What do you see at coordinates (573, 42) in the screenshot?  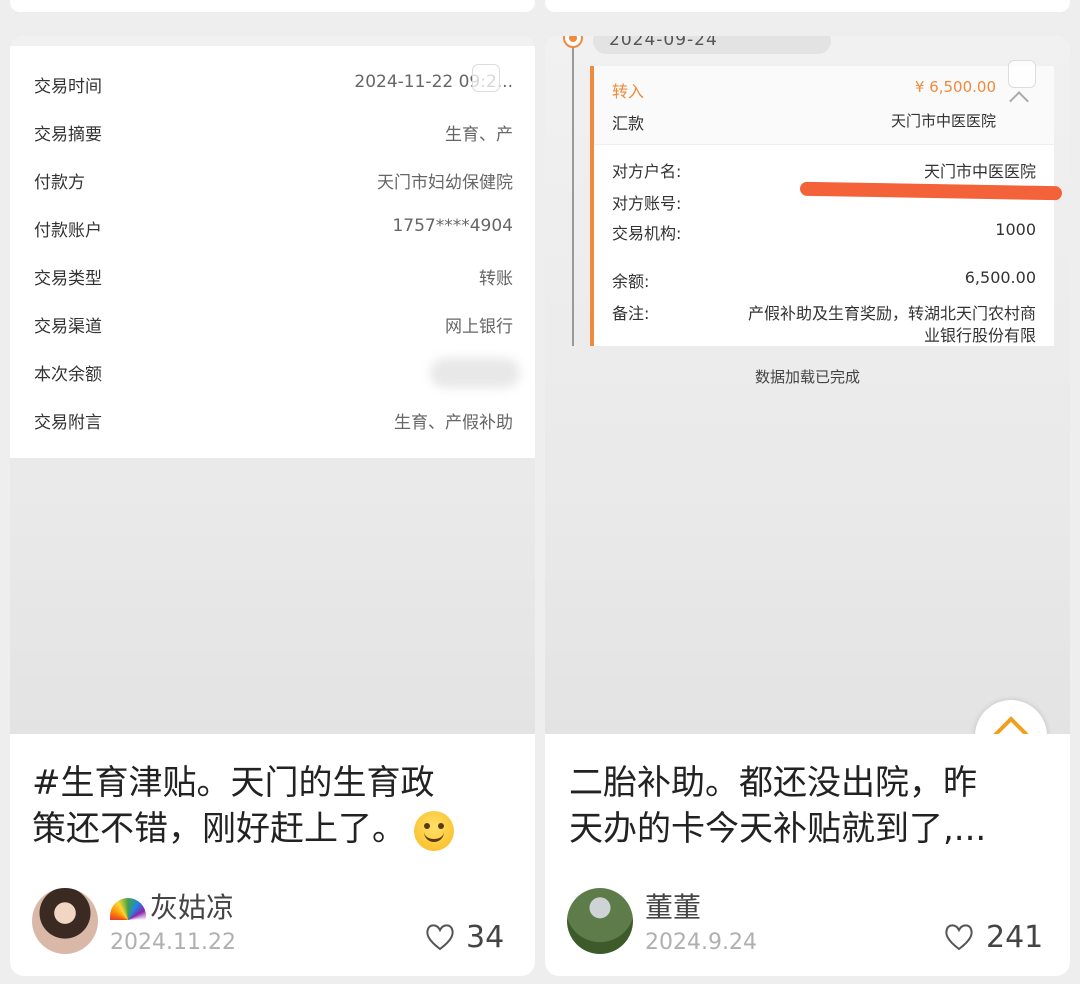 I see `timeline-dot-icon` at bounding box center [573, 42].